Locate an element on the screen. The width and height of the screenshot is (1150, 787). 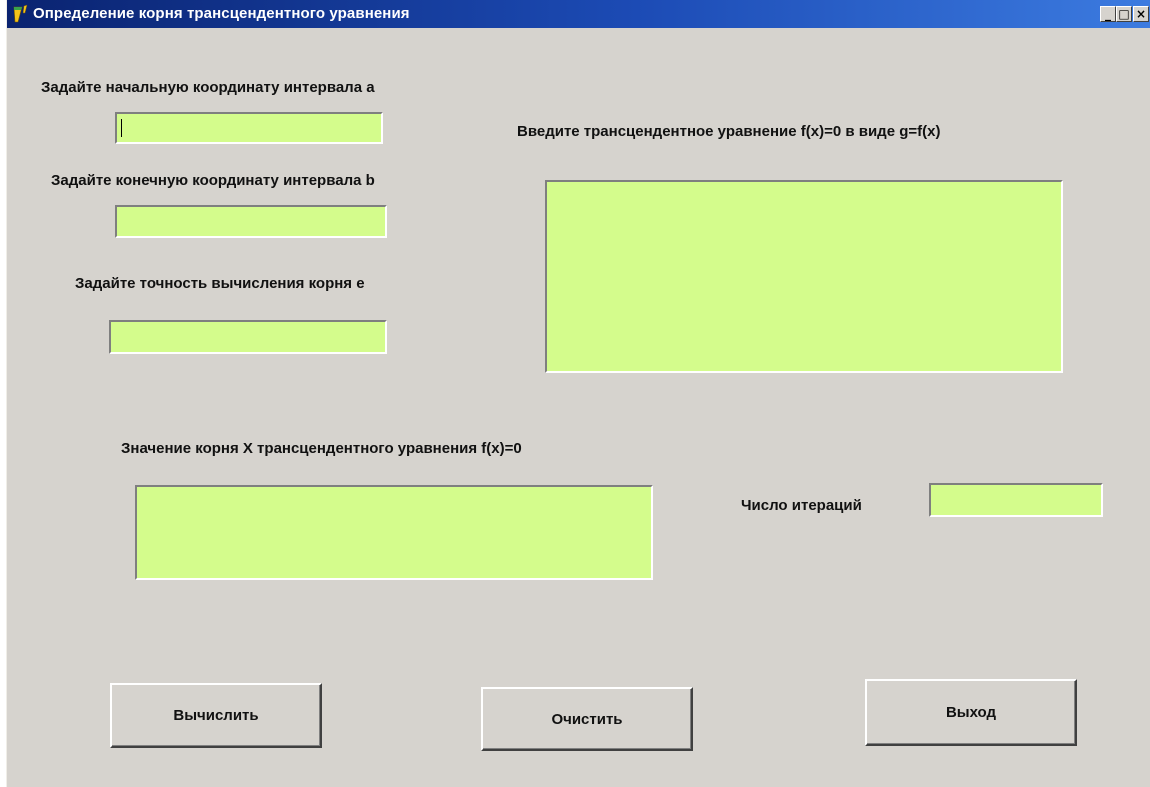
clear-button: Очистить is located at coordinates (587, 719).